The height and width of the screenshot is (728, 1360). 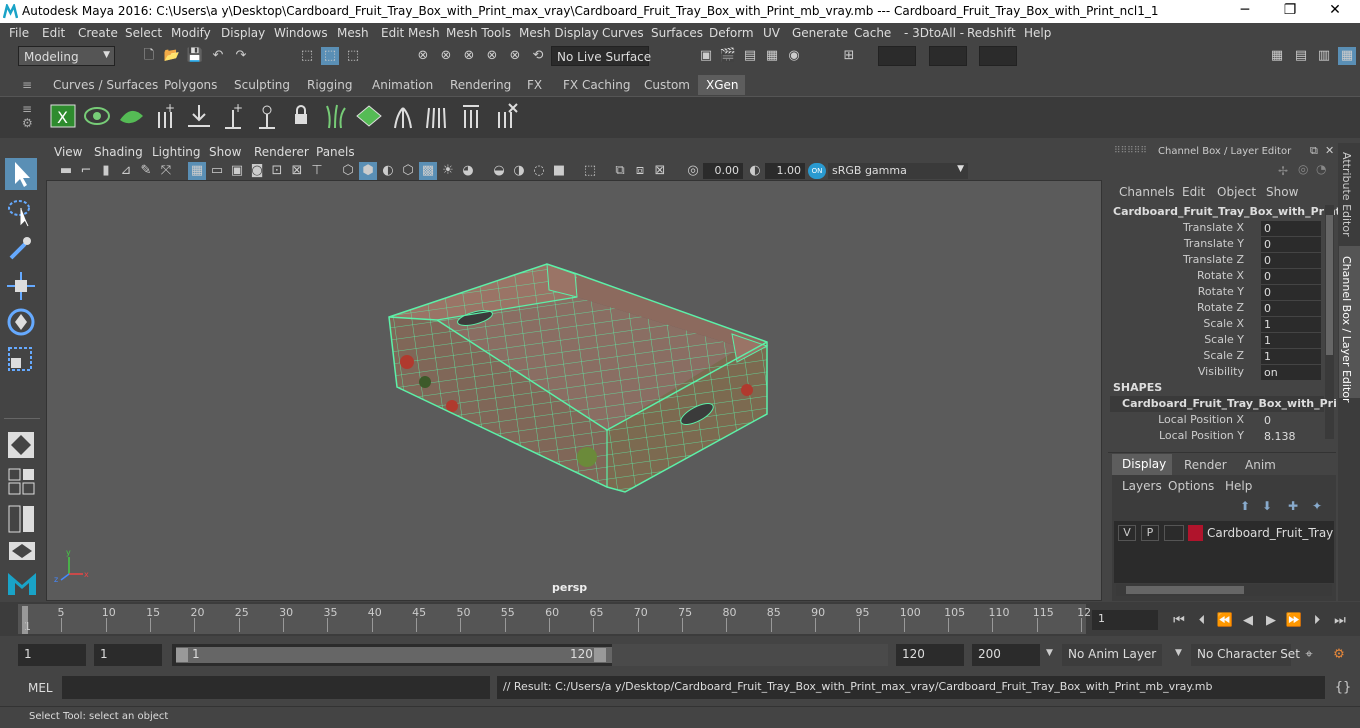 I want to click on layer-tab-anim: Anim, so click(x=1260, y=465).